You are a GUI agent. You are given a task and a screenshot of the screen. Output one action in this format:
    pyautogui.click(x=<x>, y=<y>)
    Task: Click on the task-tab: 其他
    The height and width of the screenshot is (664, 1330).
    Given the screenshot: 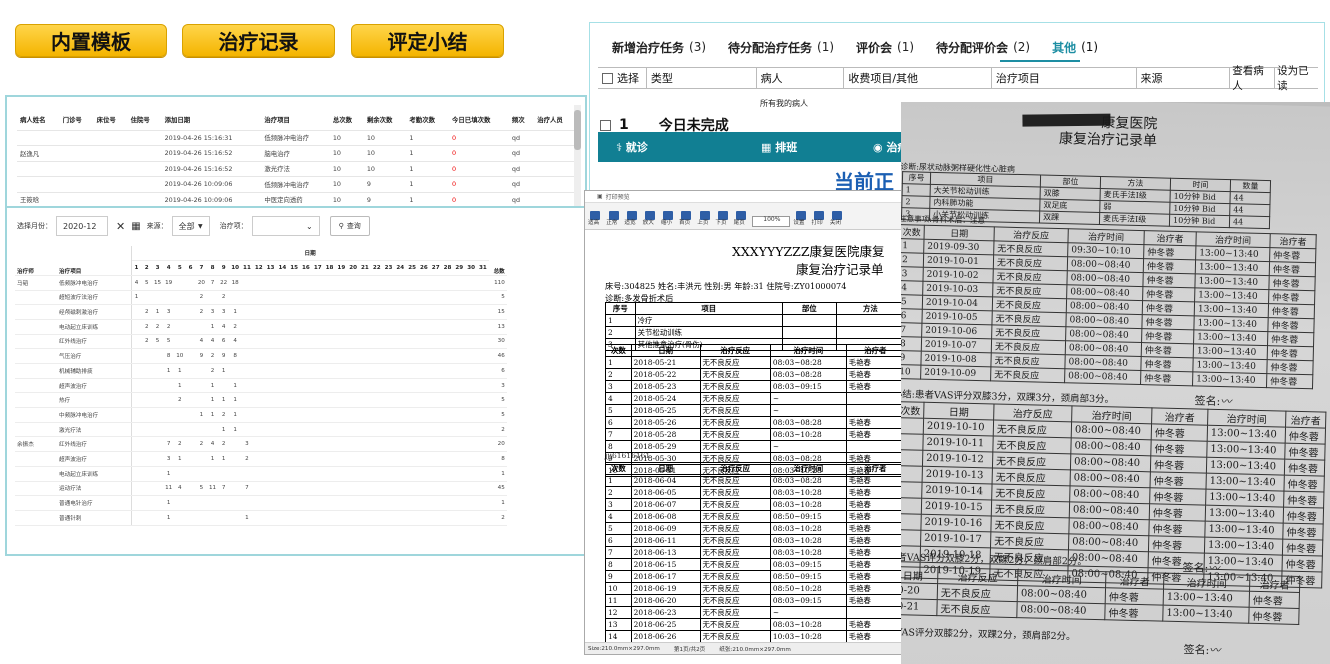 What is the action you would take?
    pyautogui.click(x=1064, y=47)
    